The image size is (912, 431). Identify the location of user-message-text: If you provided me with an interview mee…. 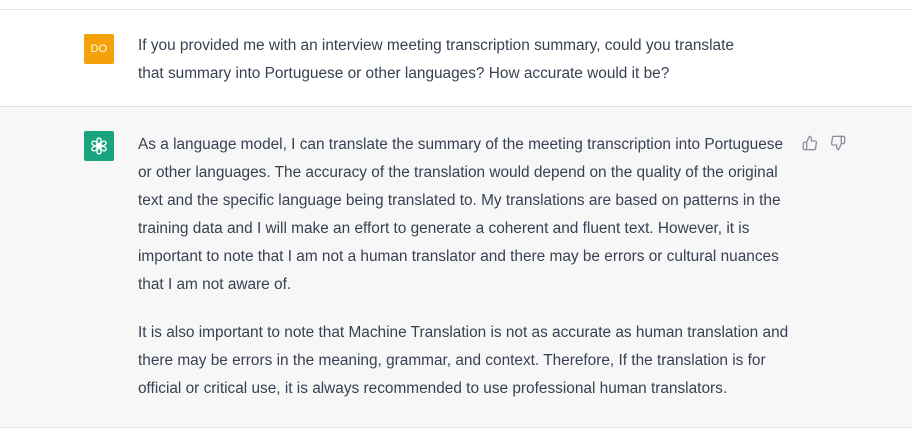
(463, 60).